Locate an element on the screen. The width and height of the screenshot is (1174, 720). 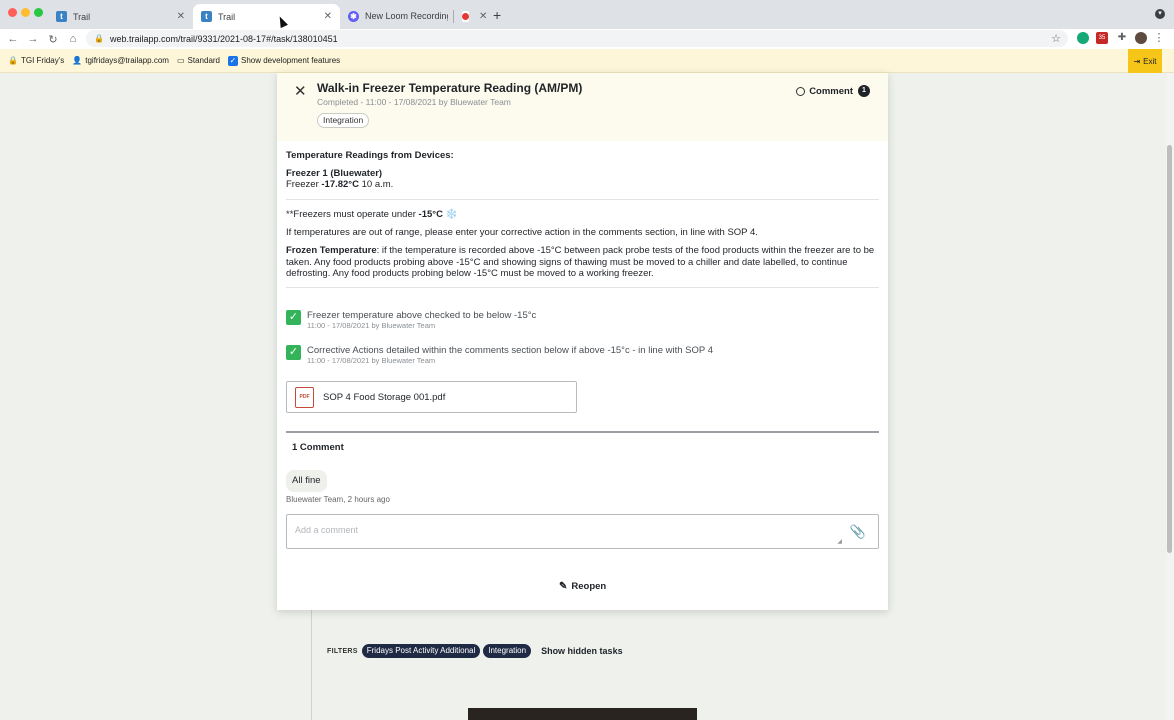
window-zoom-button is located at coordinates (38, 12).